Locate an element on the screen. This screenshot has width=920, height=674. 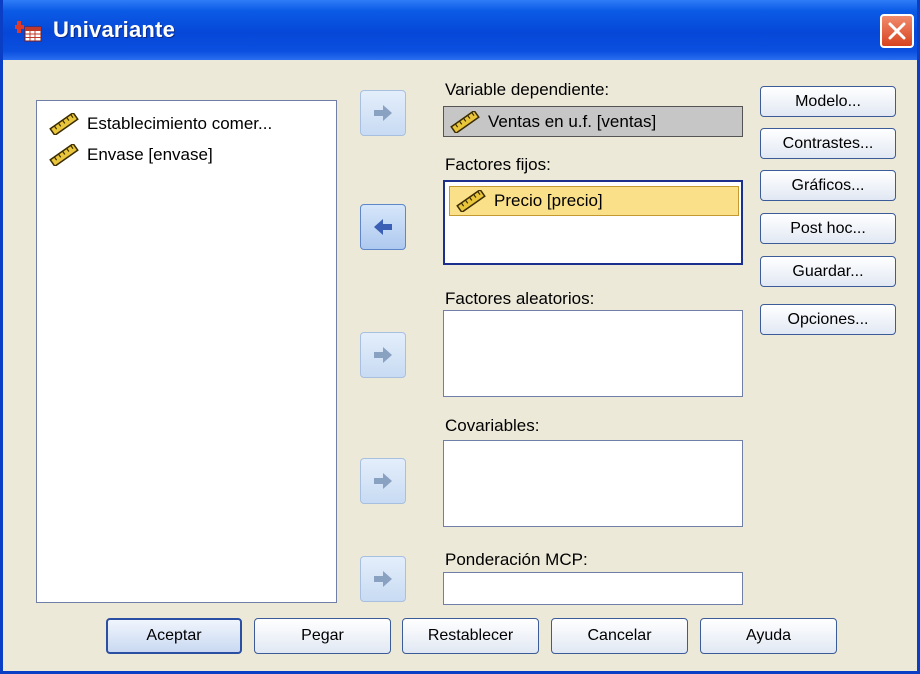
list-item-label: Precio [precio] is located at coordinates (548, 200).